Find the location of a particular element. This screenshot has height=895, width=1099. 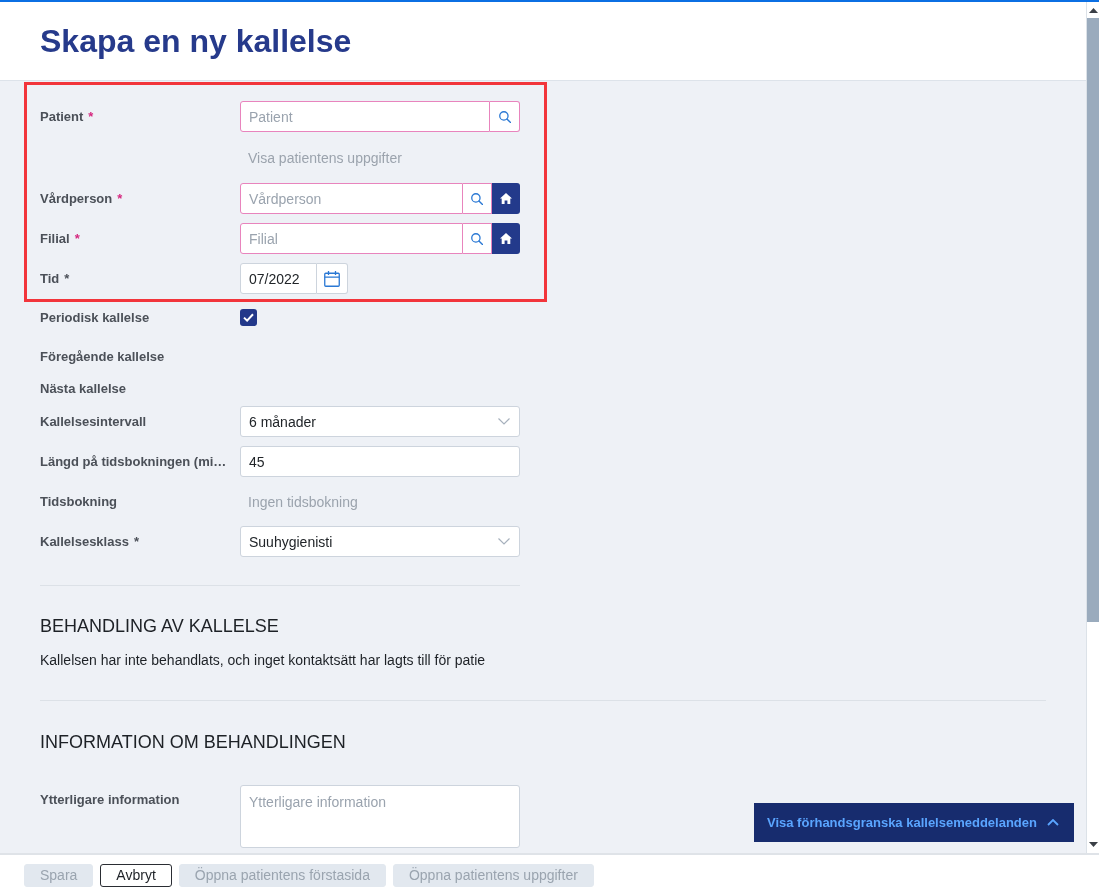

search-field: Vårdperson is located at coordinates (351, 198).